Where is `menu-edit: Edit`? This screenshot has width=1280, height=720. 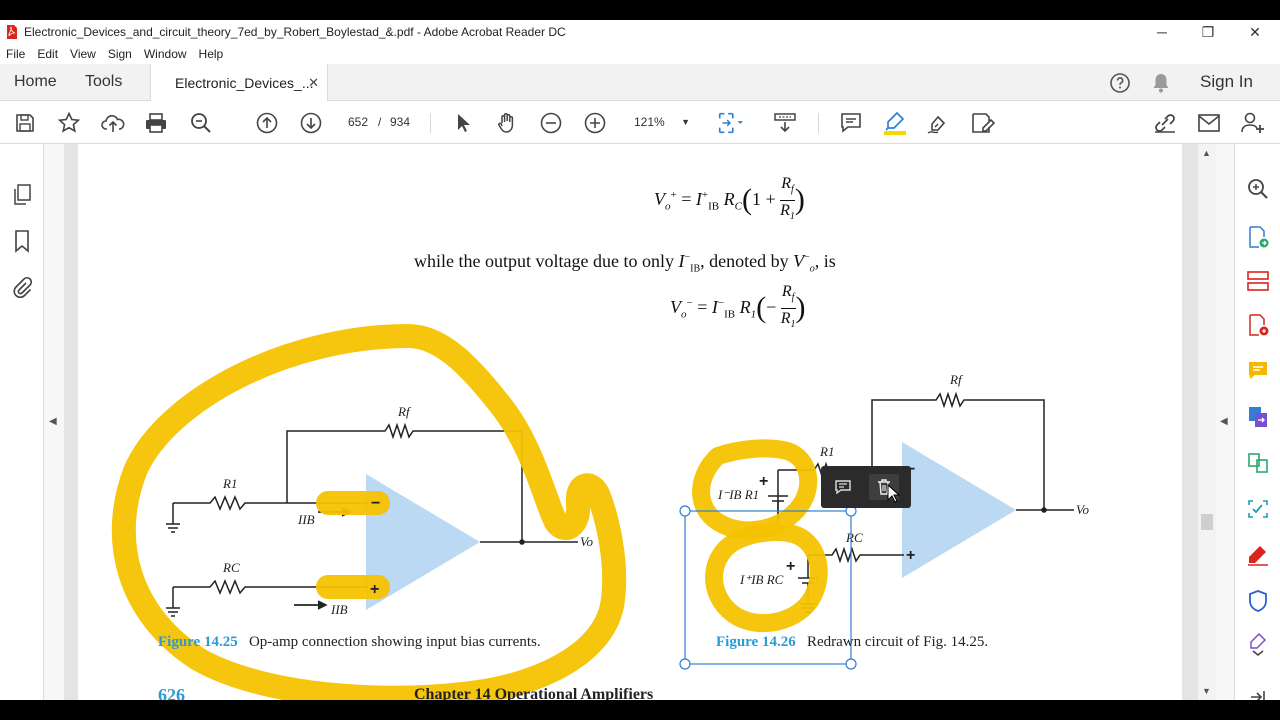 menu-edit: Edit is located at coordinates (47, 54).